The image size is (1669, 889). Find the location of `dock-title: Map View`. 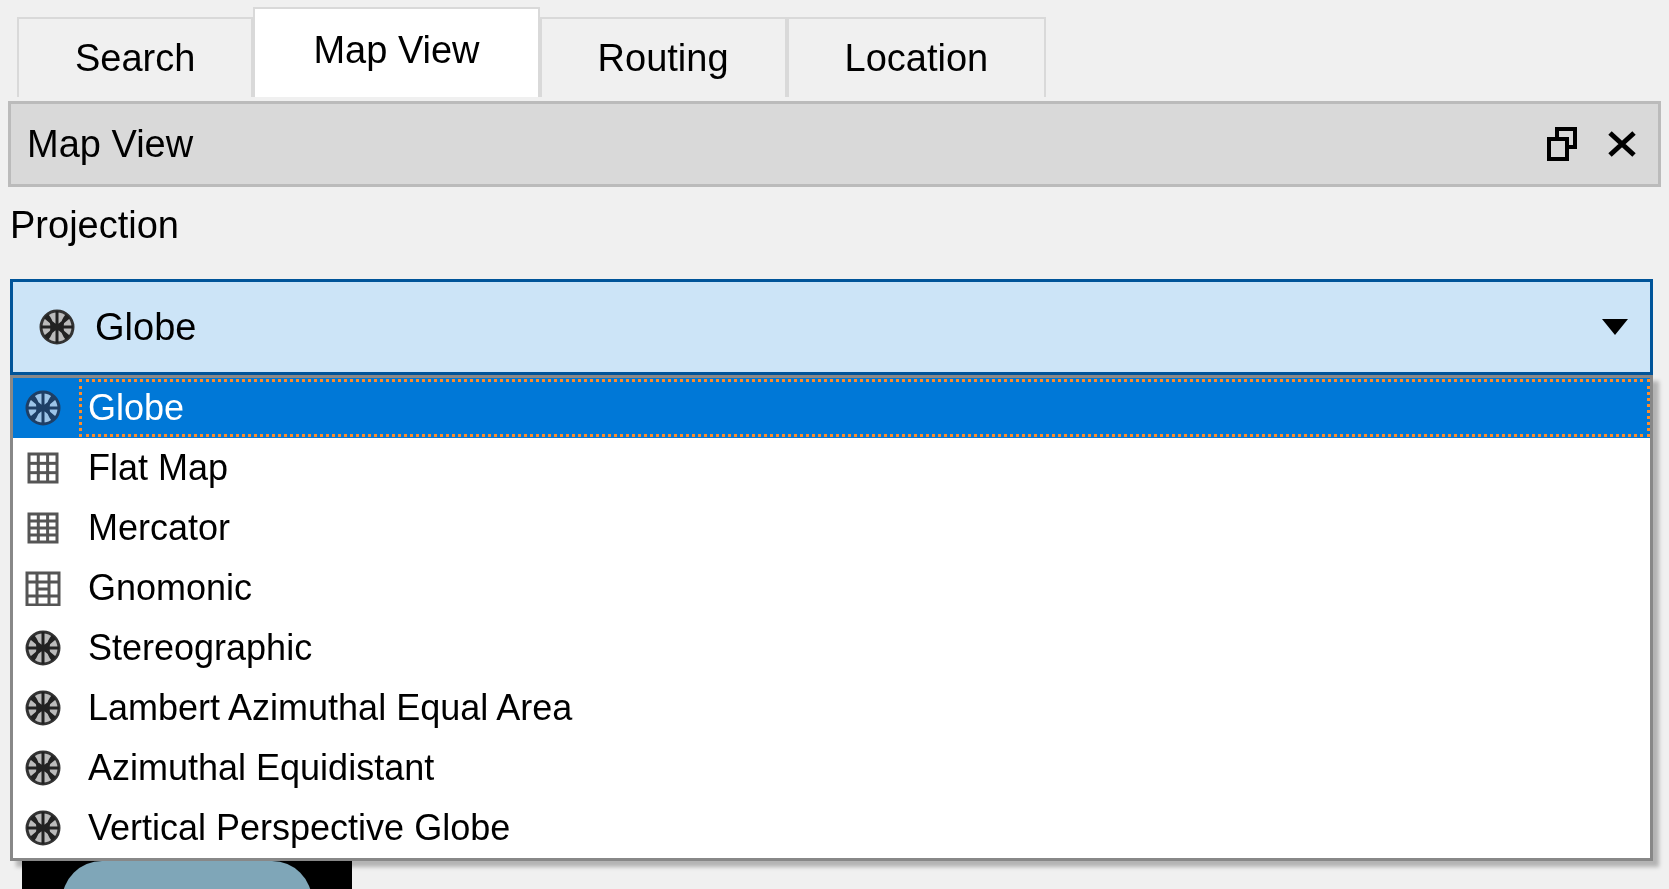

dock-title: Map View is located at coordinates (111, 144).